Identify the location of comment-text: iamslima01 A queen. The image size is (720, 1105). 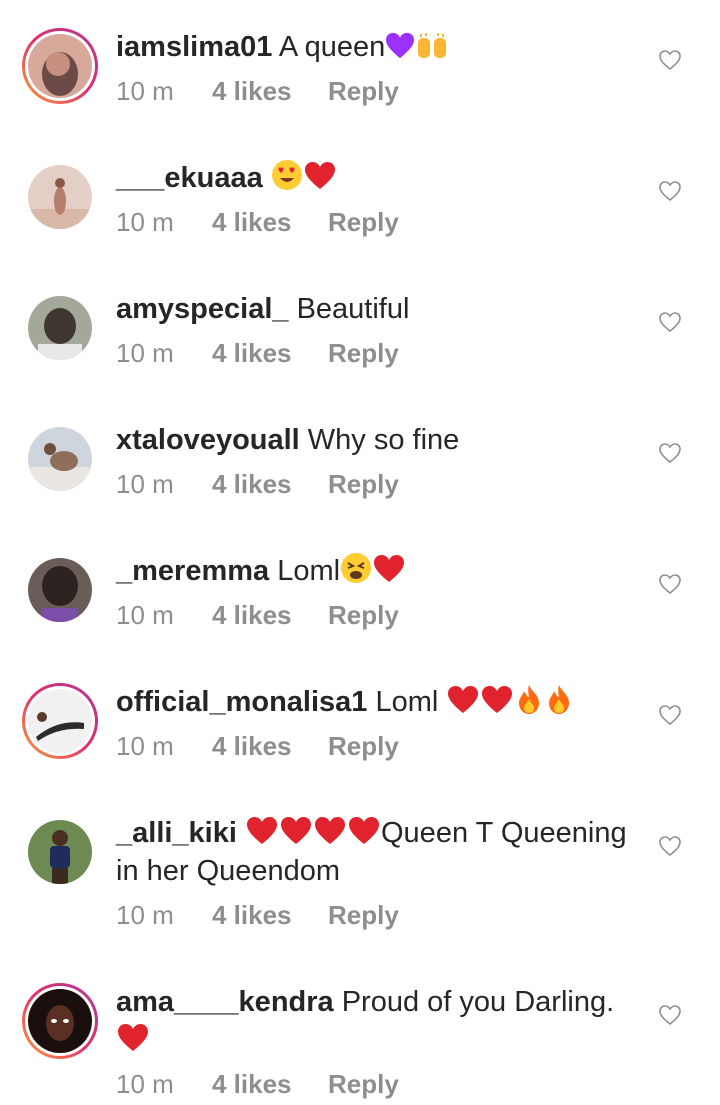
(376, 47).